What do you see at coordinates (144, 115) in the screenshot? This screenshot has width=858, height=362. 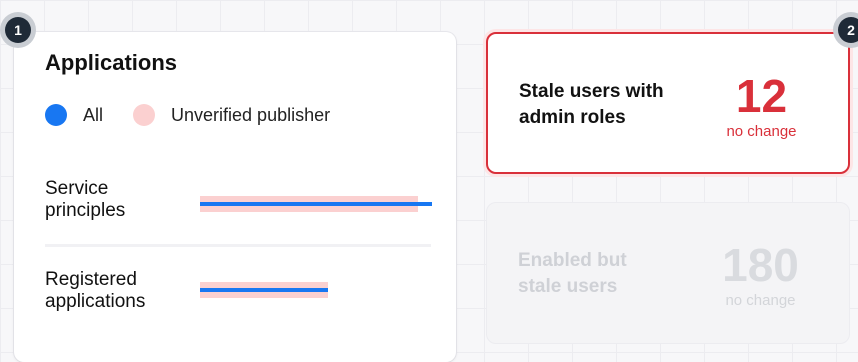 I see `legend-dot-unverified-icon` at bounding box center [144, 115].